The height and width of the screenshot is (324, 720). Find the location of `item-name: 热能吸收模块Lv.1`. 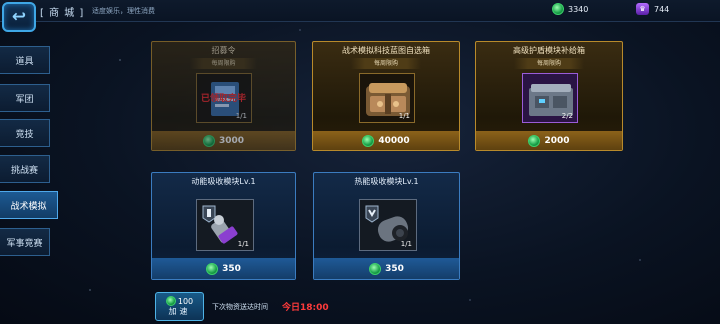

item-name: 热能吸收模块Lv.1 is located at coordinates (386, 181).